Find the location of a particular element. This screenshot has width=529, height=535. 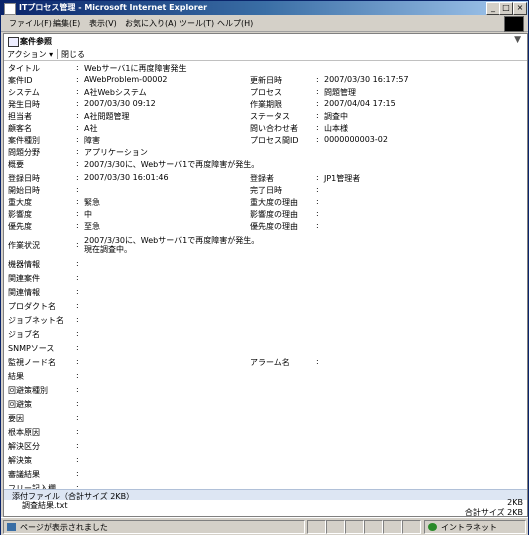

field-value: 2007/03/30 16:17:57 is located at coordinates (366, 79).